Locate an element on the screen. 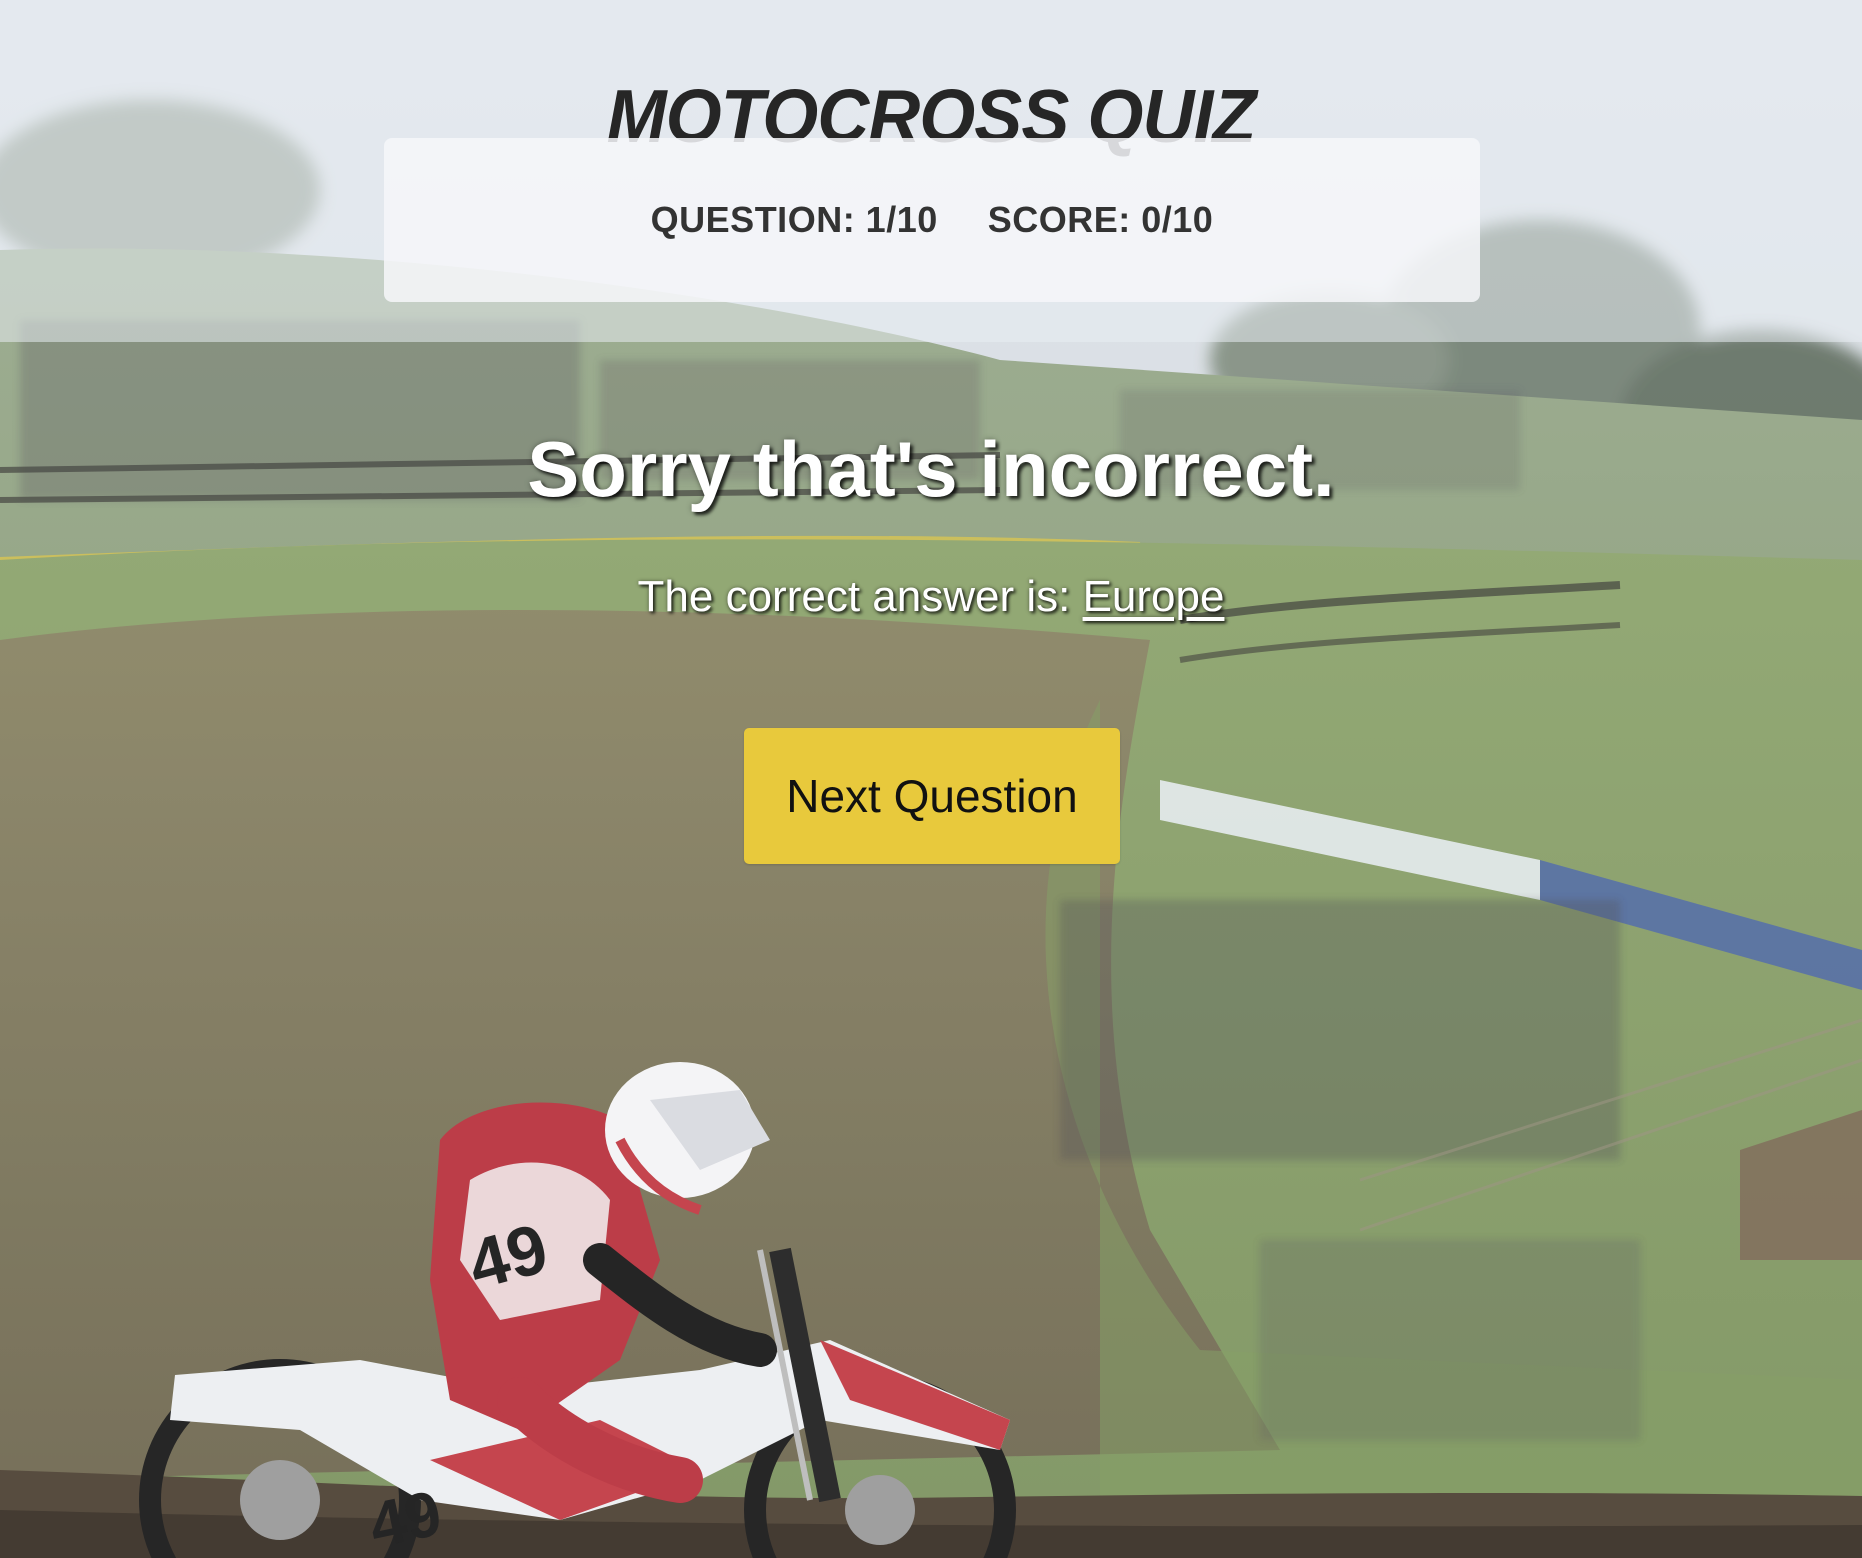 This screenshot has height=1558, width=1862. correct-answer-line: The correct answer is: Europe is located at coordinates (931, 597).